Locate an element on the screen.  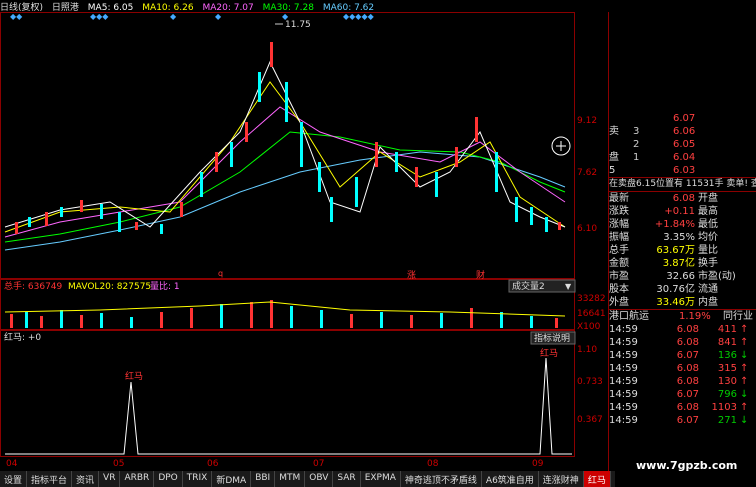
tick-volume: 841 is located at coordinates (727, 342).